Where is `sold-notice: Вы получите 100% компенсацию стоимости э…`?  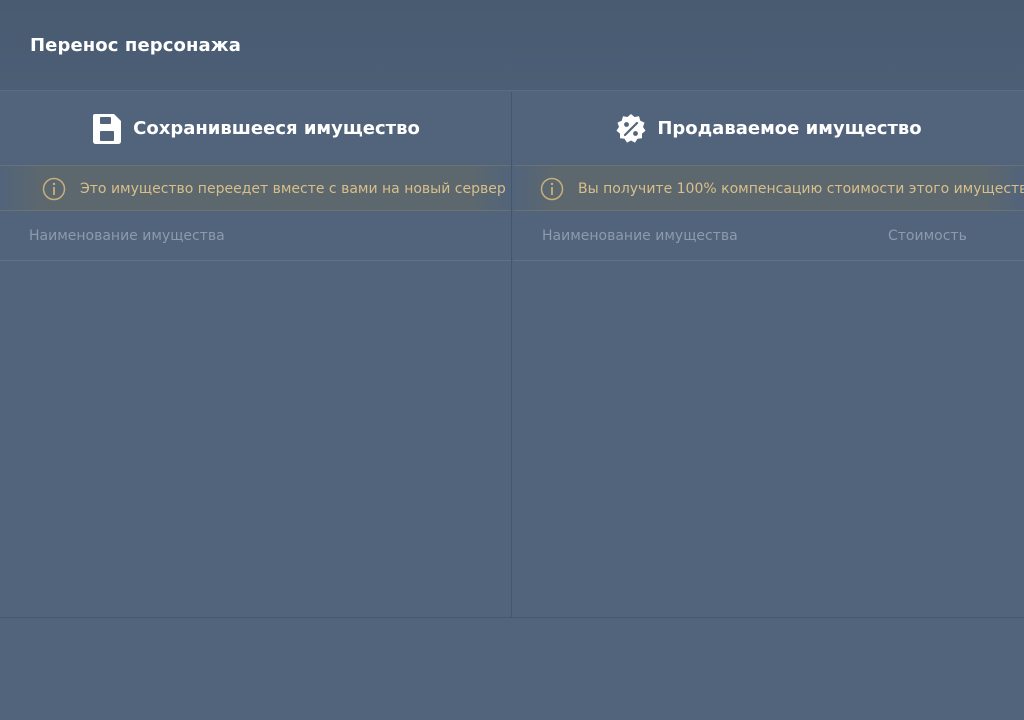 sold-notice: Вы получите 100% компенсацию стоимости э… is located at coordinates (768, 188).